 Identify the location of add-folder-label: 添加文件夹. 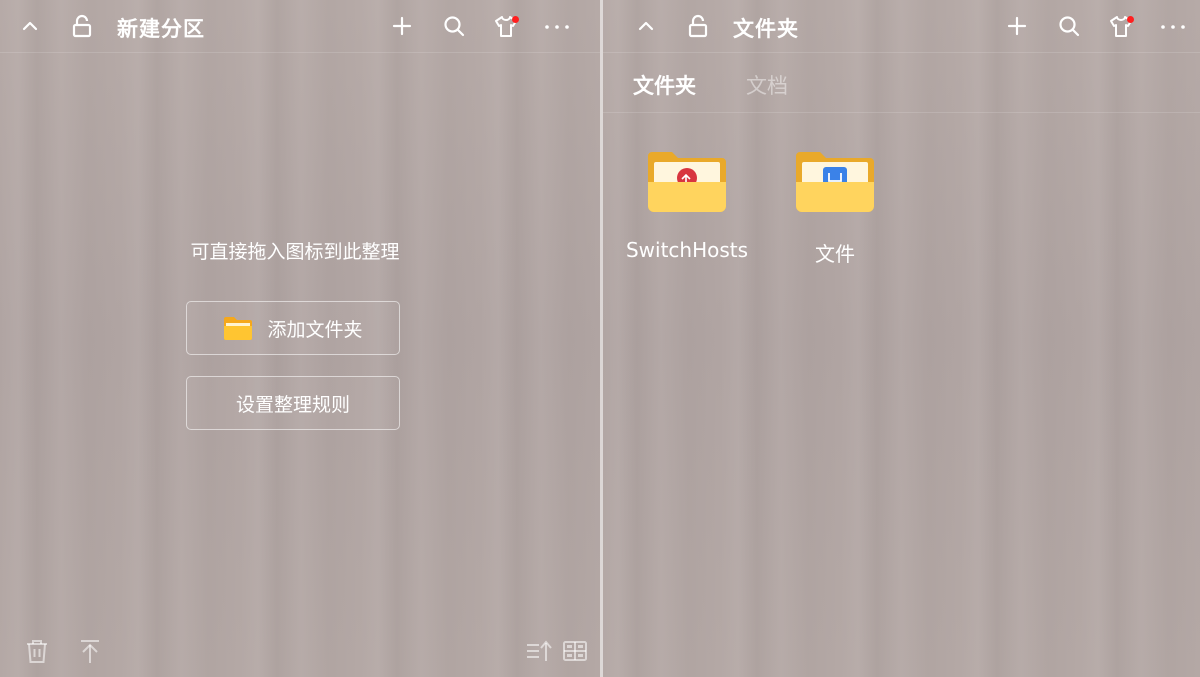
(315, 329).